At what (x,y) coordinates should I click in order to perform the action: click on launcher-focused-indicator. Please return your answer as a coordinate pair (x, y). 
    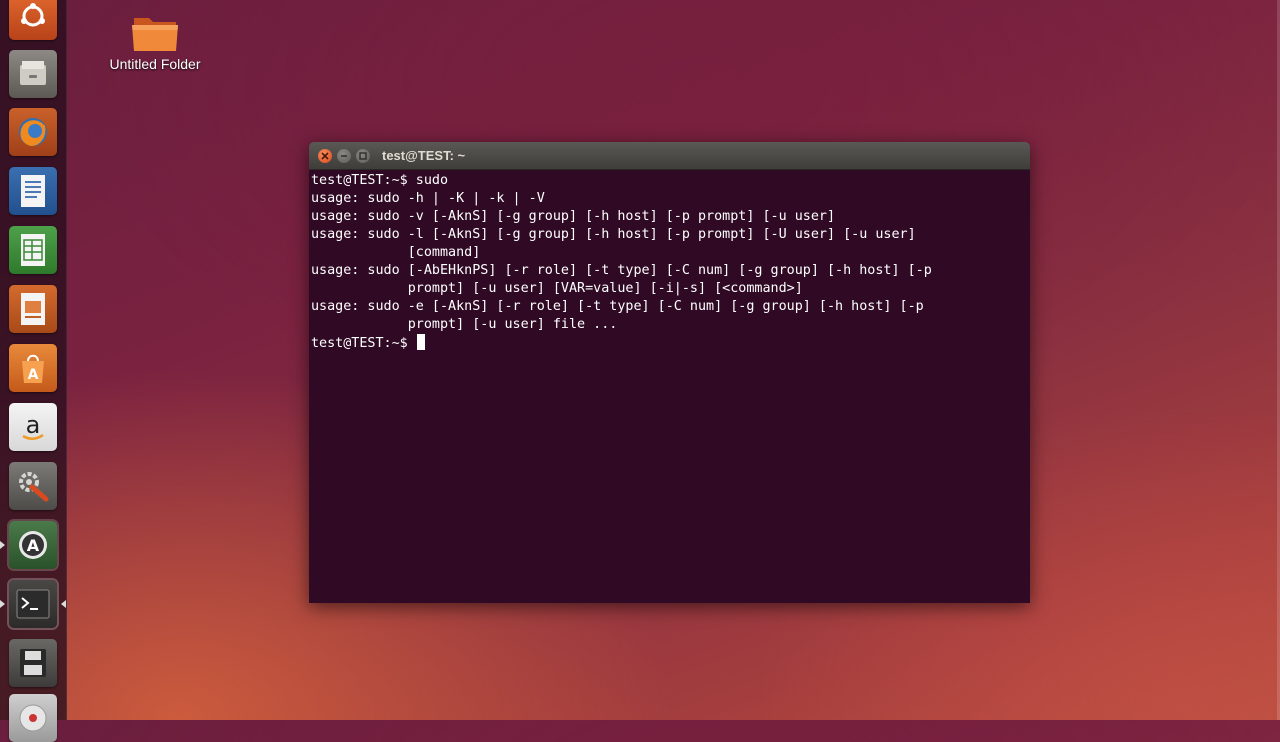
    Looking at the image, I should click on (63, 604).